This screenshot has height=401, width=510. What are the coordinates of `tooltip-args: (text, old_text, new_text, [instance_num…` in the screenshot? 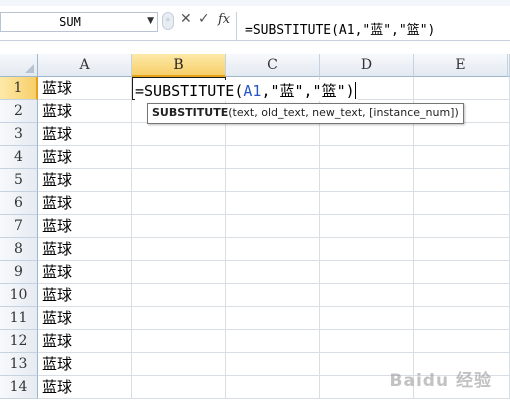 It's located at (343, 112).